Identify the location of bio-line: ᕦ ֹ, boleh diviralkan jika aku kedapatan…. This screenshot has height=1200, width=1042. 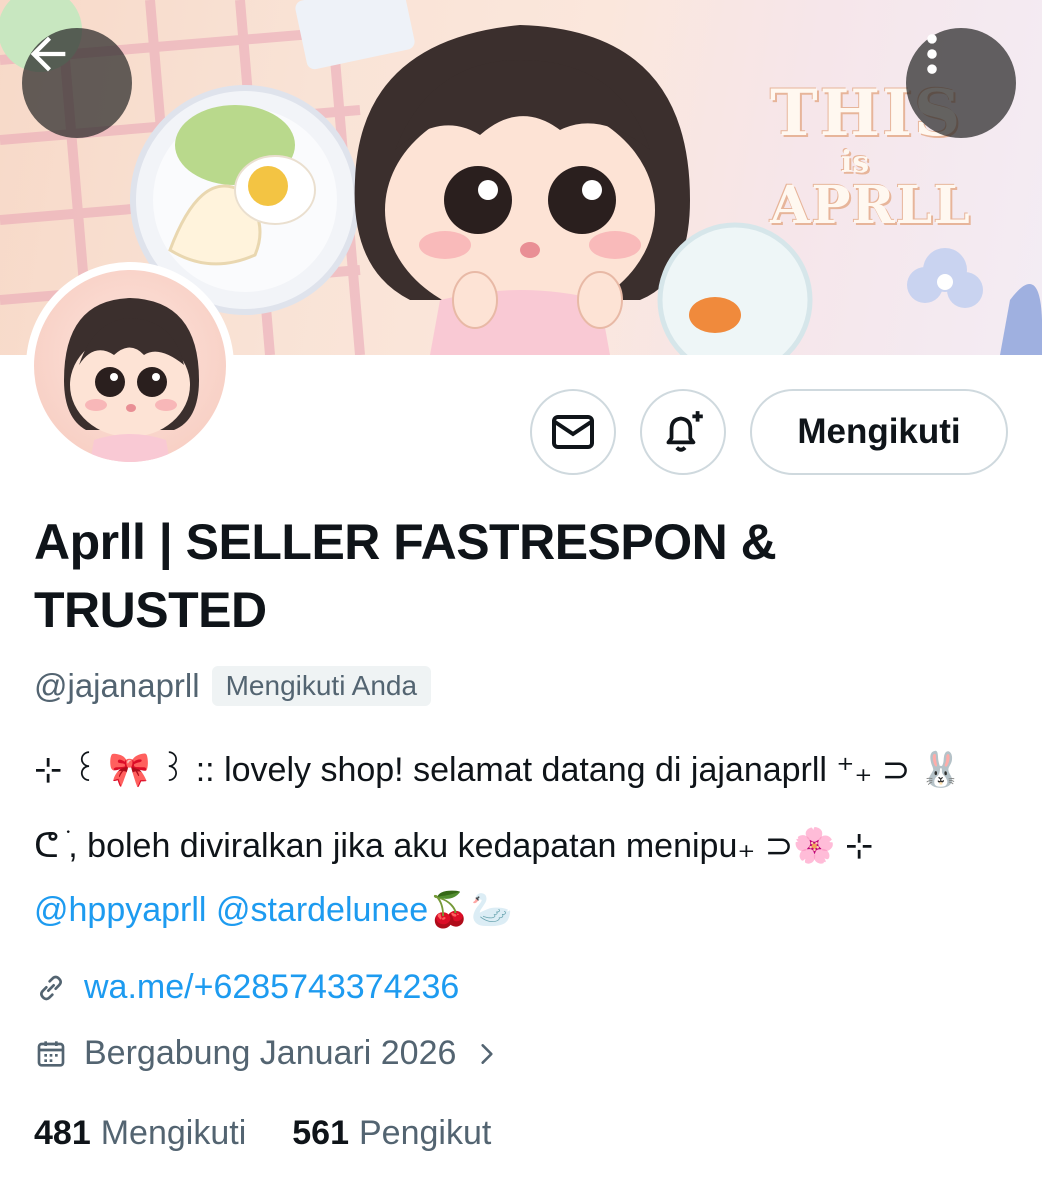
(454, 846).